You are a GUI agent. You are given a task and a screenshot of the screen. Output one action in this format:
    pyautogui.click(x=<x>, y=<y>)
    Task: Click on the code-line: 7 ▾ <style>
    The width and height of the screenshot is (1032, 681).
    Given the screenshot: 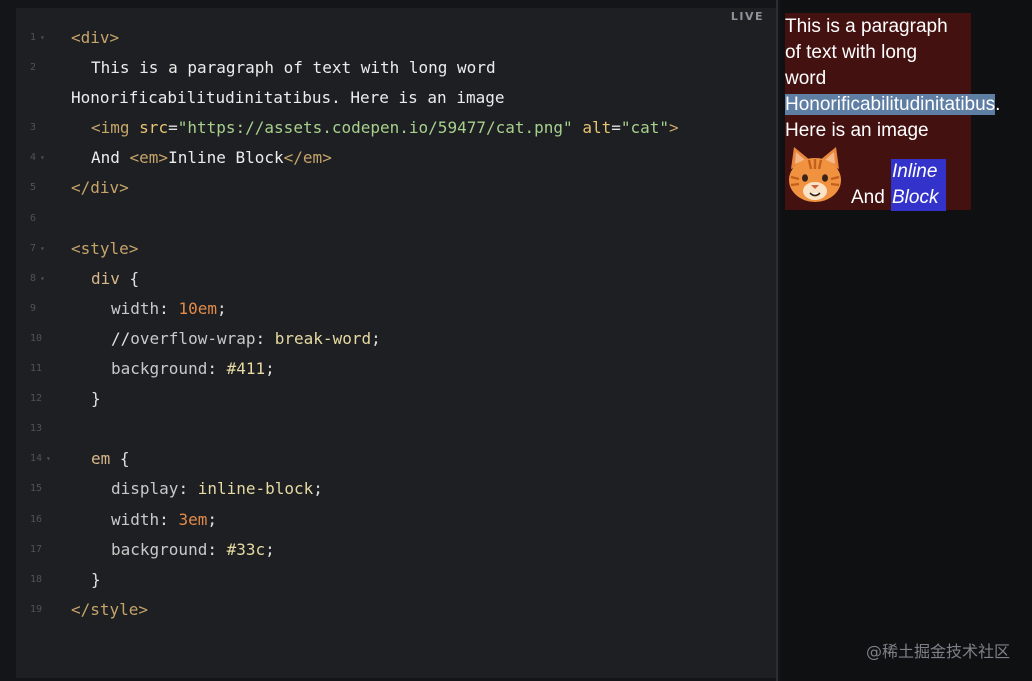 What is the action you would take?
    pyautogui.click(x=396, y=249)
    